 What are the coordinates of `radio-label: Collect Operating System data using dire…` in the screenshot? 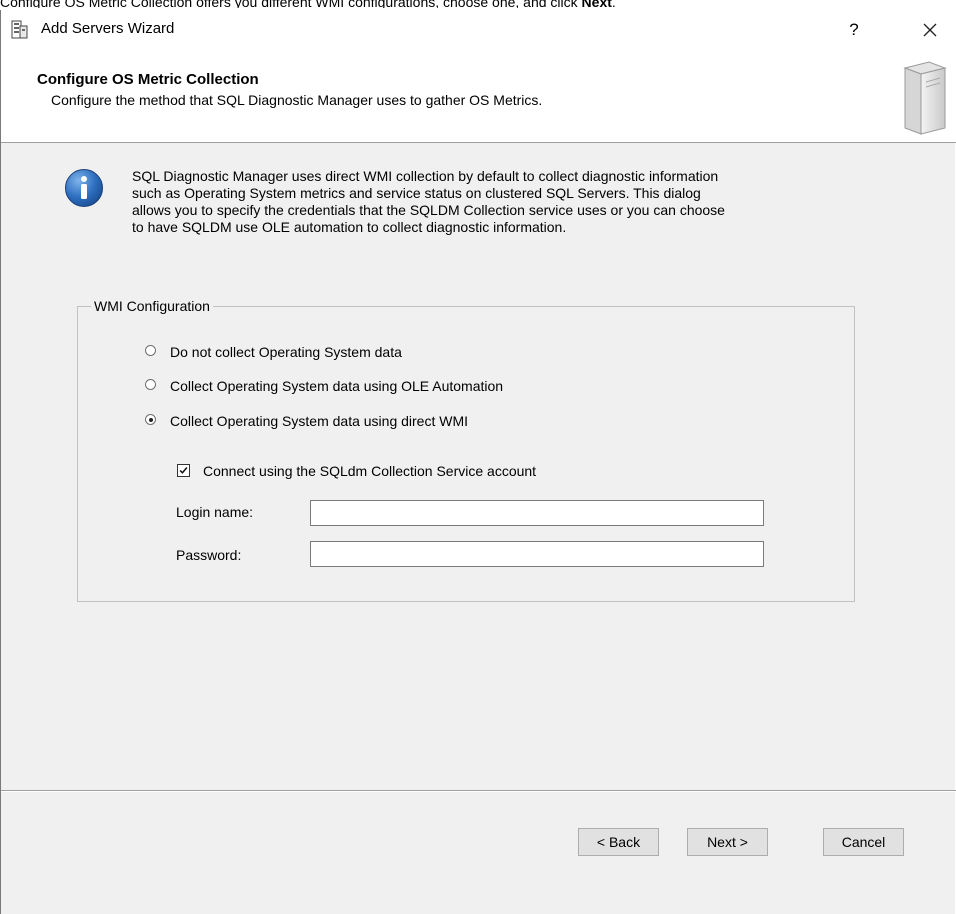 It's located at (319, 421).